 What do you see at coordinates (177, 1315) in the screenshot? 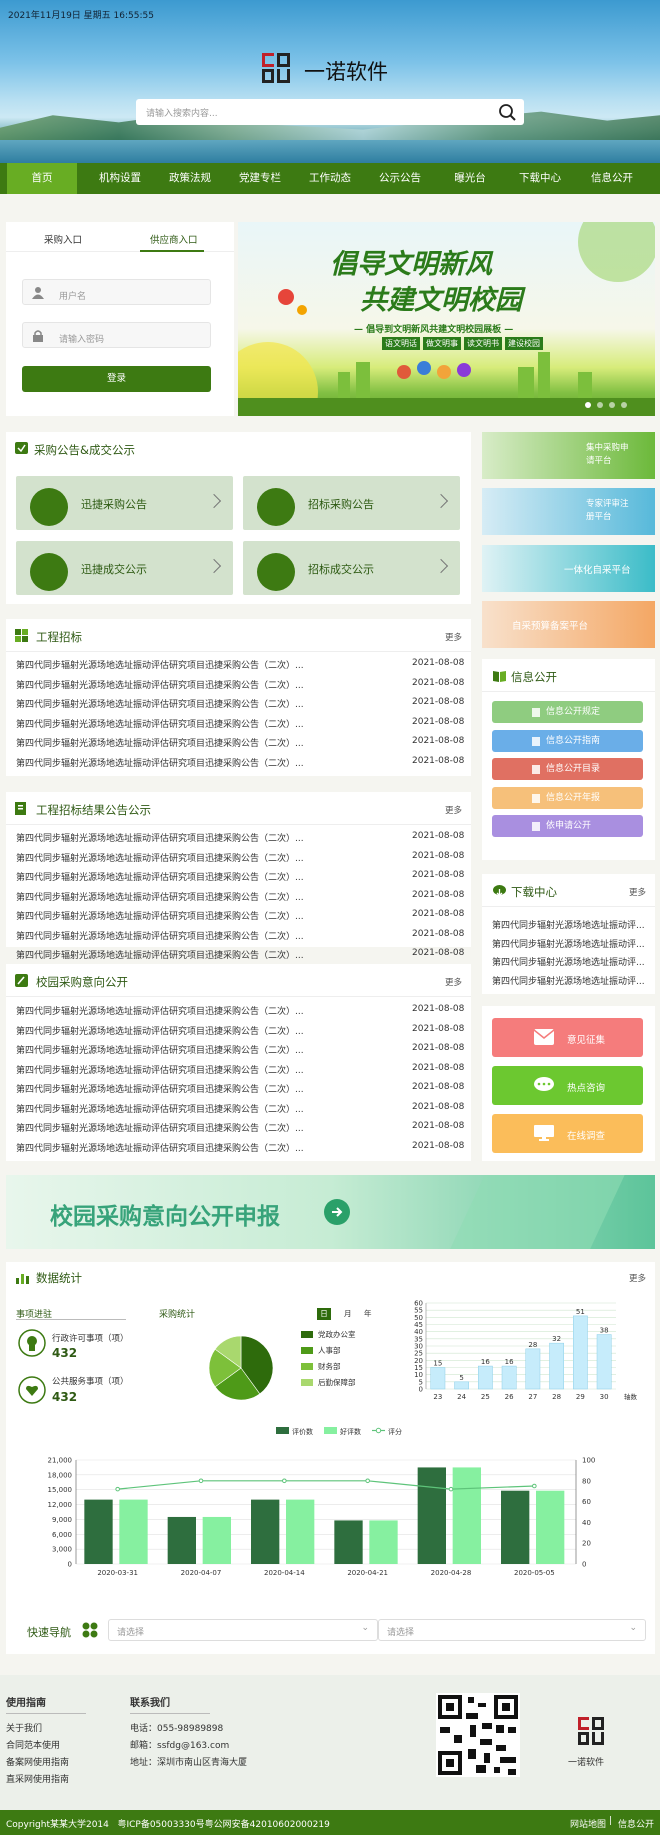
I see `purchase-title: 采购统计` at bounding box center [177, 1315].